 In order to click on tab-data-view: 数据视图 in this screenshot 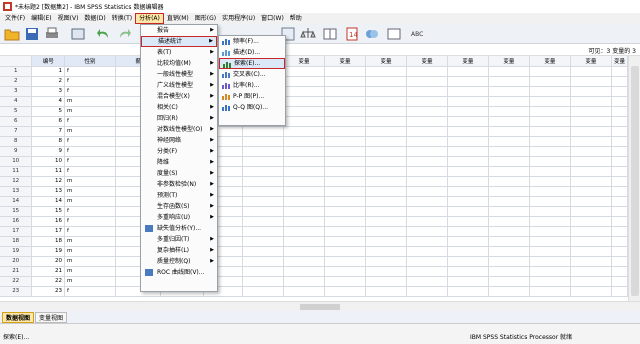, I will do `click(18, 317)`.